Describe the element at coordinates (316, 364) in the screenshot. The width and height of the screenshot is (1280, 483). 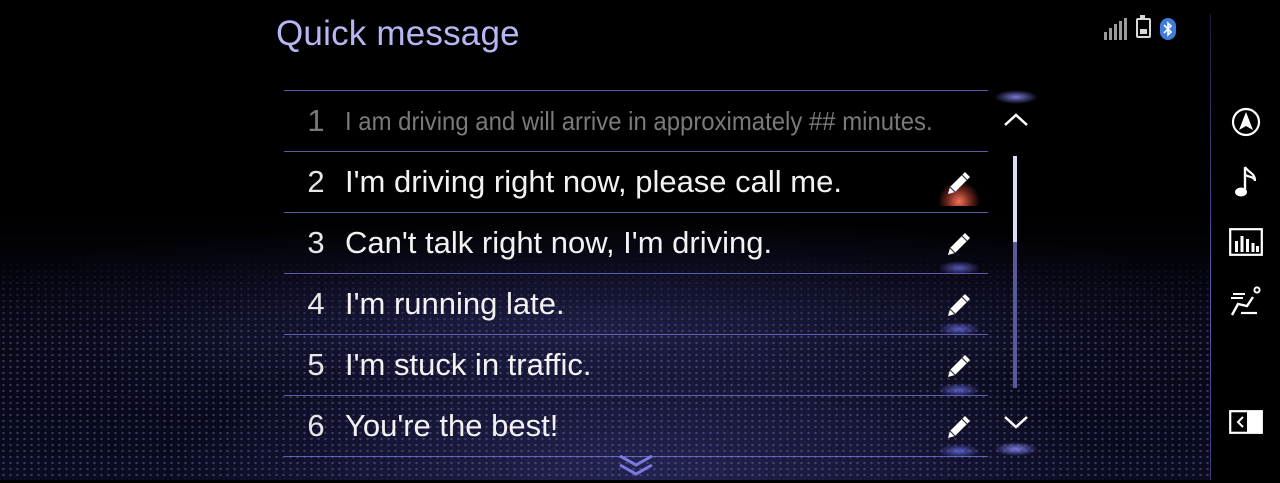
I see `message-number: 5` at that location.